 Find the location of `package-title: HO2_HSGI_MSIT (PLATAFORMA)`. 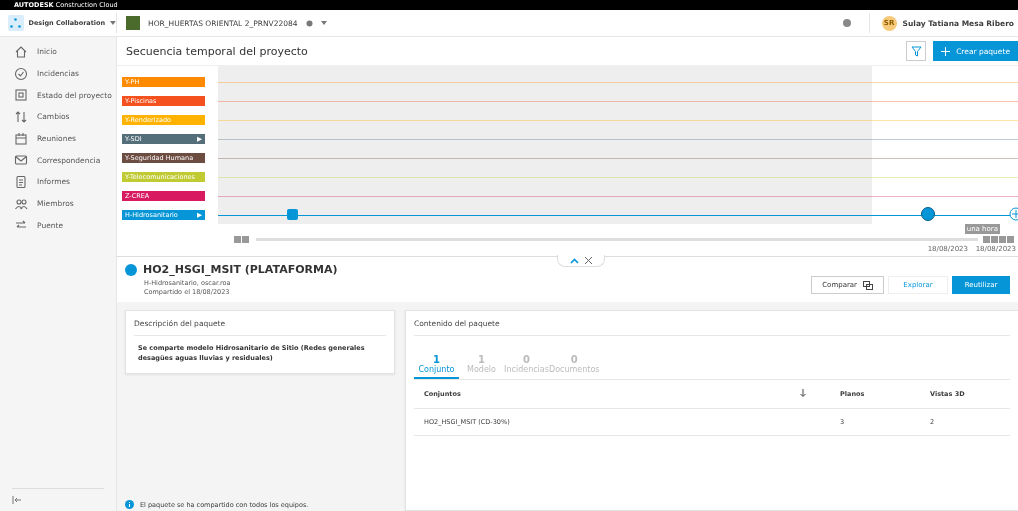

package-title: HO2_HSGI_MSIT (PLATAFORMA) is located at coordinates (240, 269).